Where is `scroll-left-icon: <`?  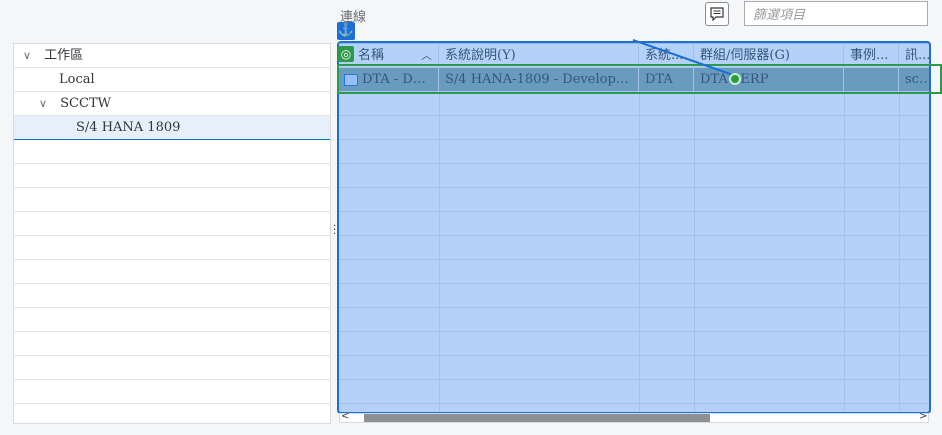 scroll-left-icon: < is located at coordinates (345, 416).